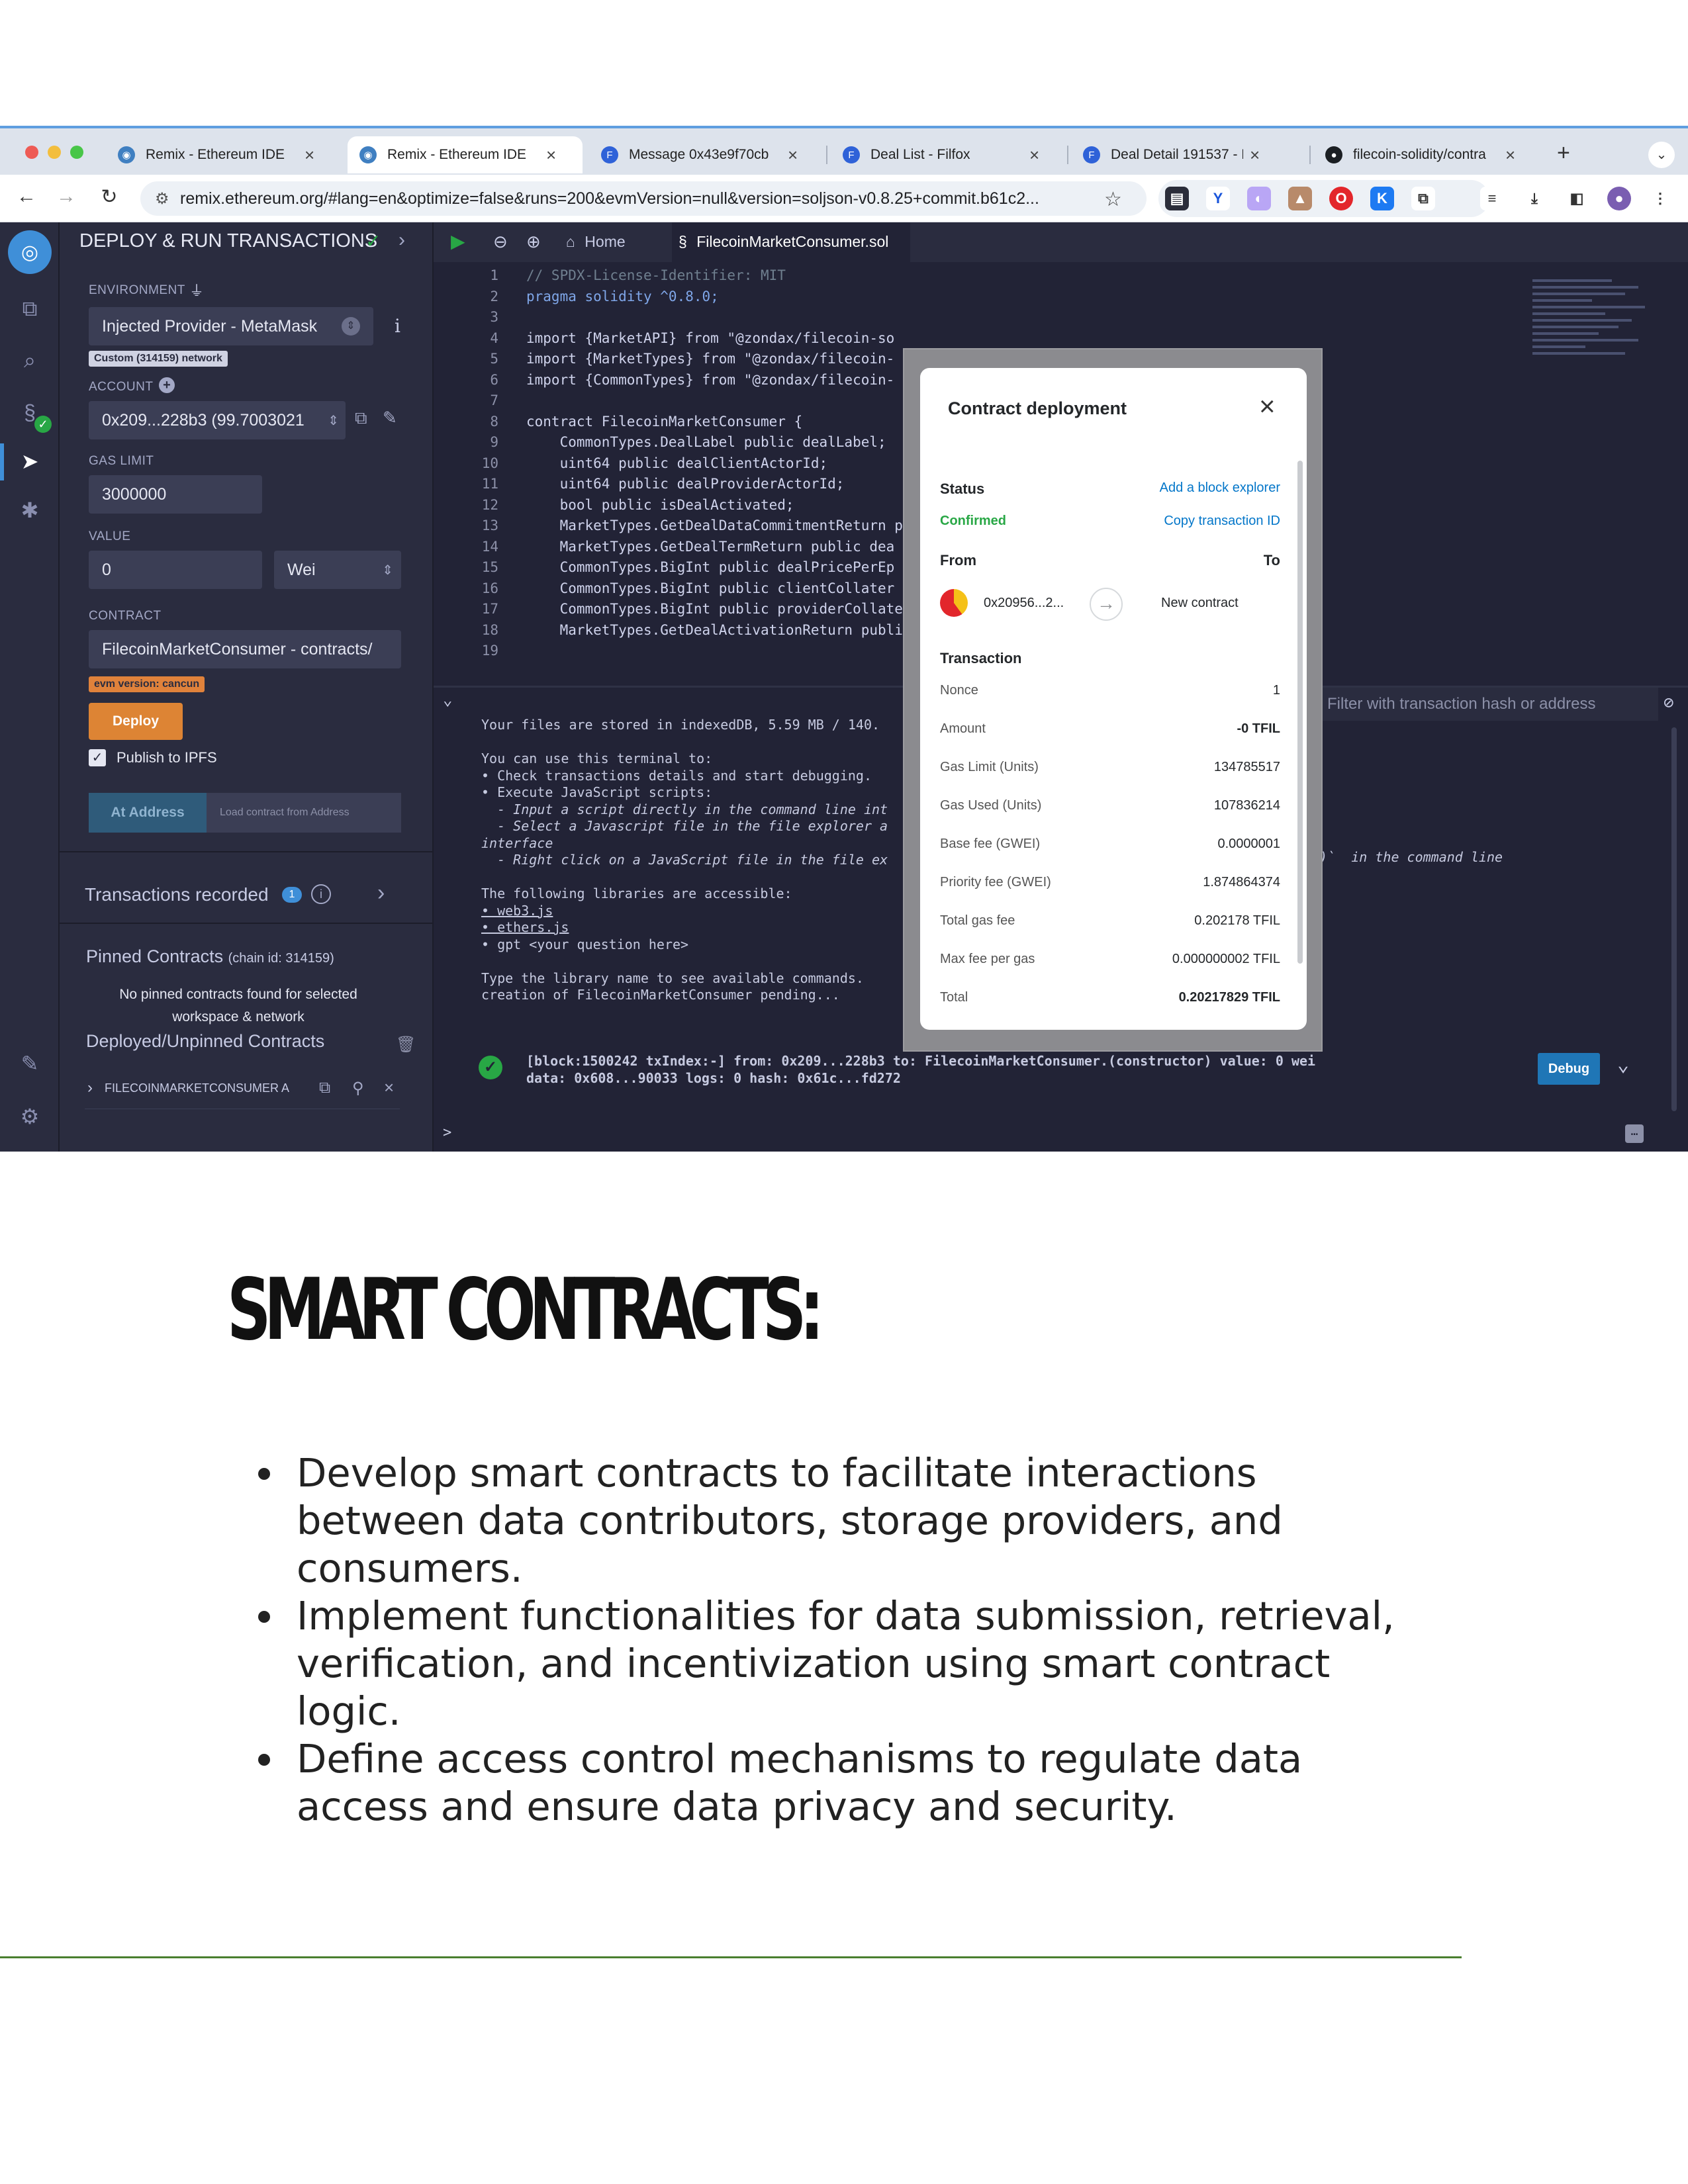  Describe the element at coordinates (622, 296) in the screenshot. I see `code-line: pragma solidity ^0.8.0;` at that location.